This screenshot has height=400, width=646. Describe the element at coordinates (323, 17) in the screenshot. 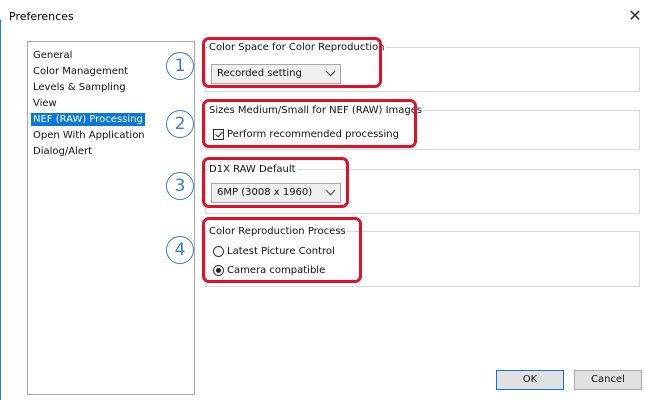

I see `title-bar` at that location.